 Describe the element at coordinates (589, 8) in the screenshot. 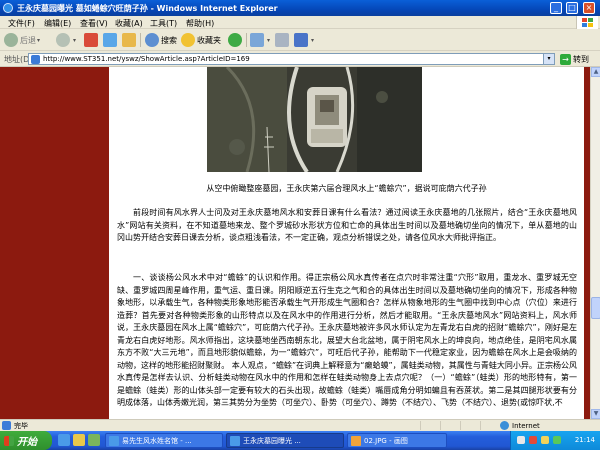

I see `close-button: ×` at that location.